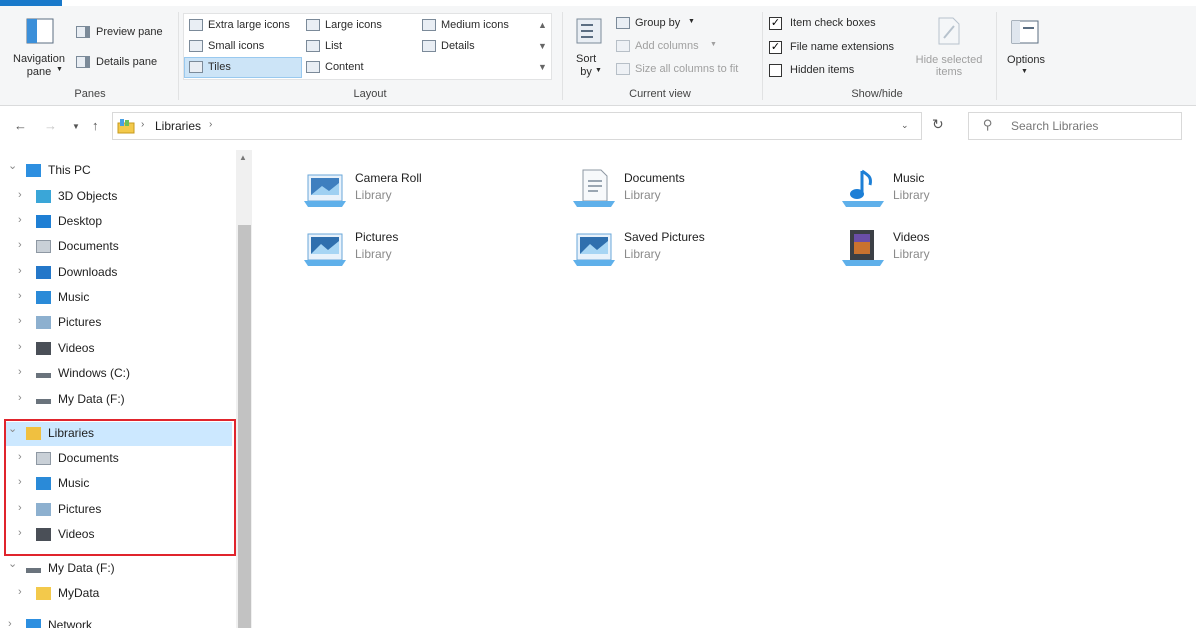 The image size is (1196, 628). What do you see at coordinates (38, 47) in the screenshot?
I see `navigation-pane-button: Navigation pane ▼` at bounding box center [38, 47].